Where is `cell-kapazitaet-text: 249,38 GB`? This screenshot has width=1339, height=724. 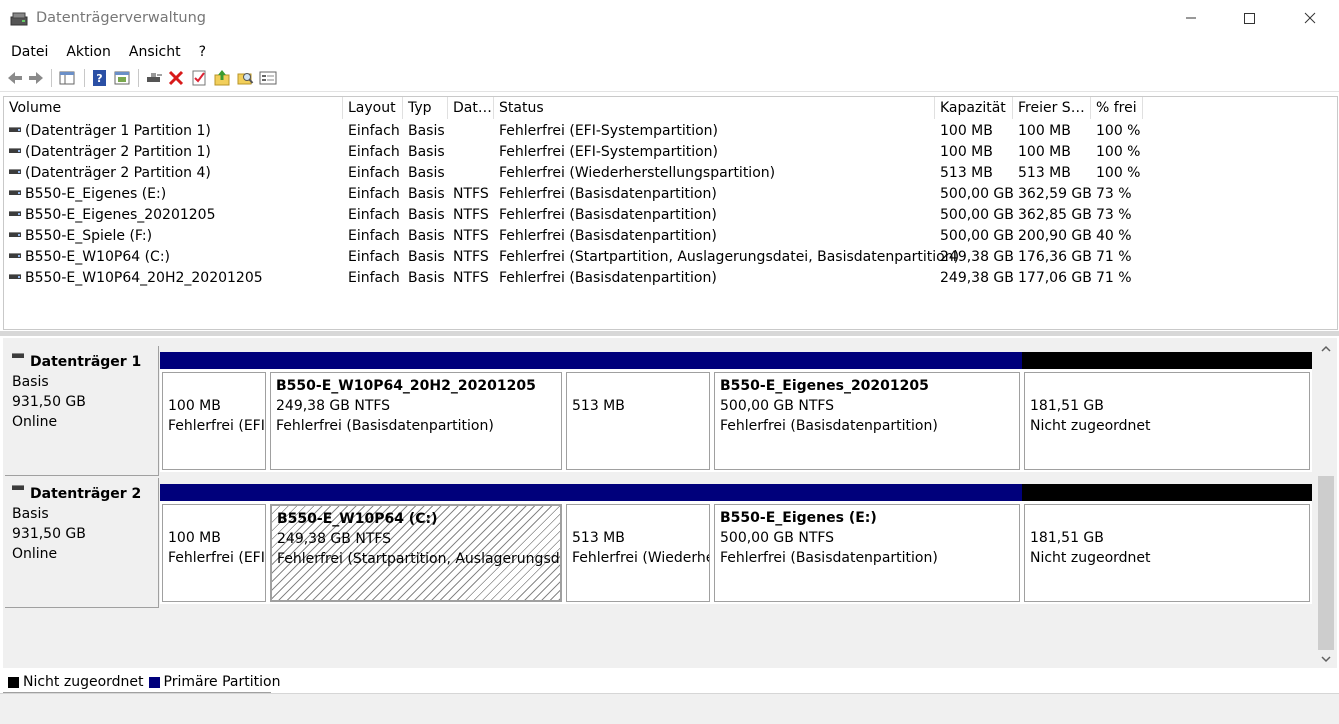 cell-kapazitaet-text: 249,38 GB is located at coordinates (977, 278).